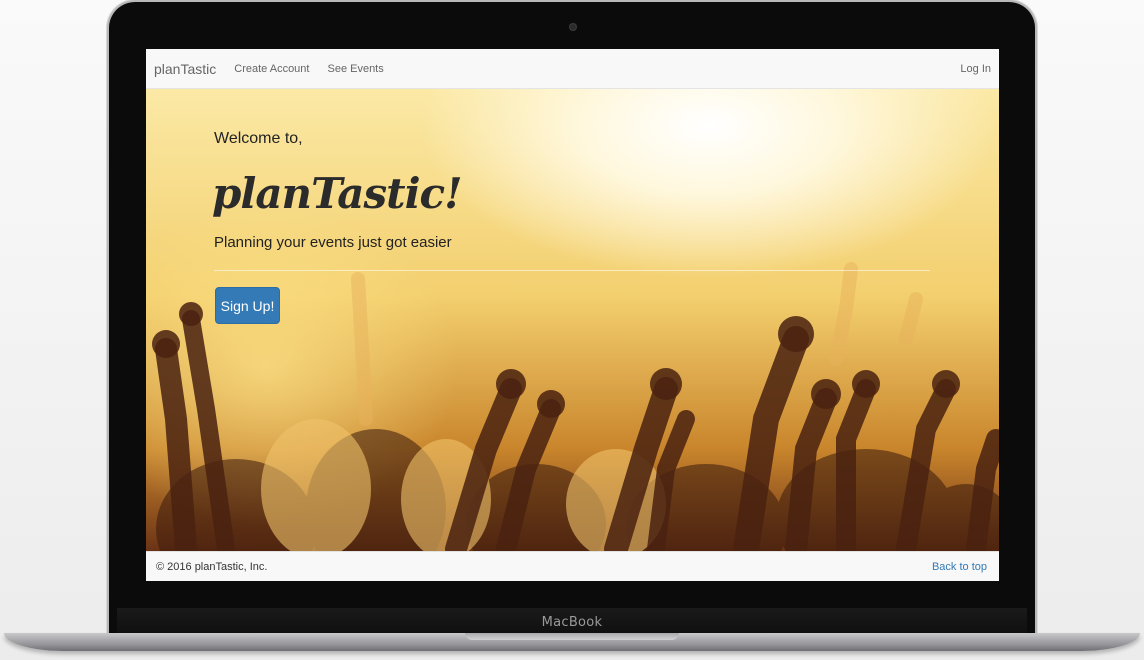 The image size is (1144, 660). I want to click on nav-create-account: Create Account, so click(271, 69).